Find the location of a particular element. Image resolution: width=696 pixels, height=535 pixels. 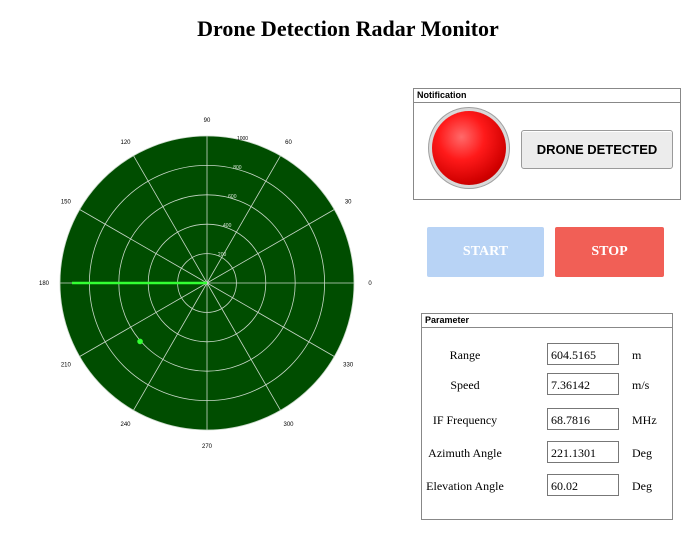

elevation-angle-field: 60.02 is located at coordinates (583, 485).